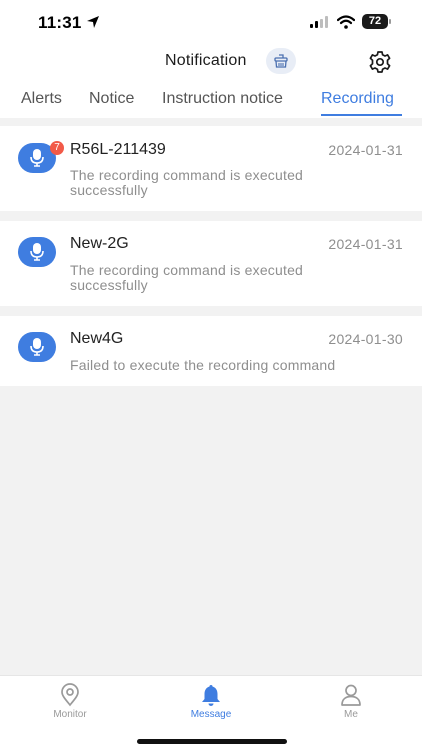  I want to click on tab-alerts: Alerts, so click(41, 99).